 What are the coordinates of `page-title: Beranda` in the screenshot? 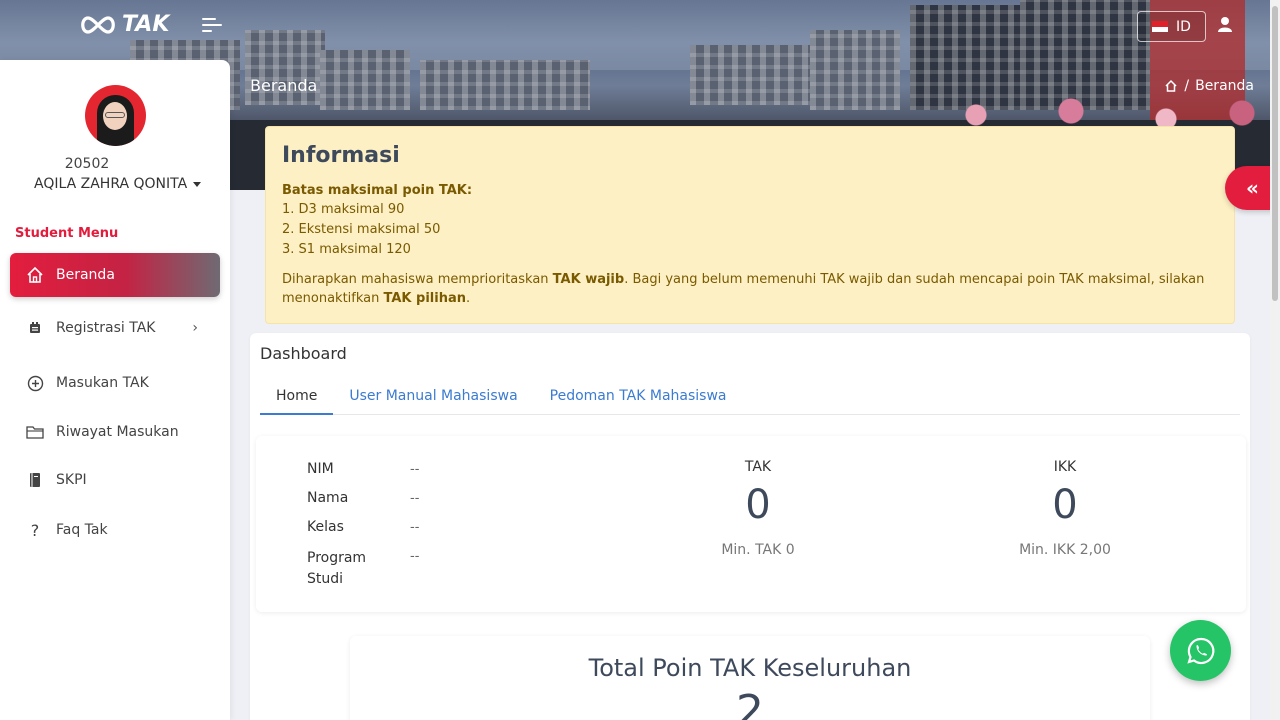 It's located at (284, 85).